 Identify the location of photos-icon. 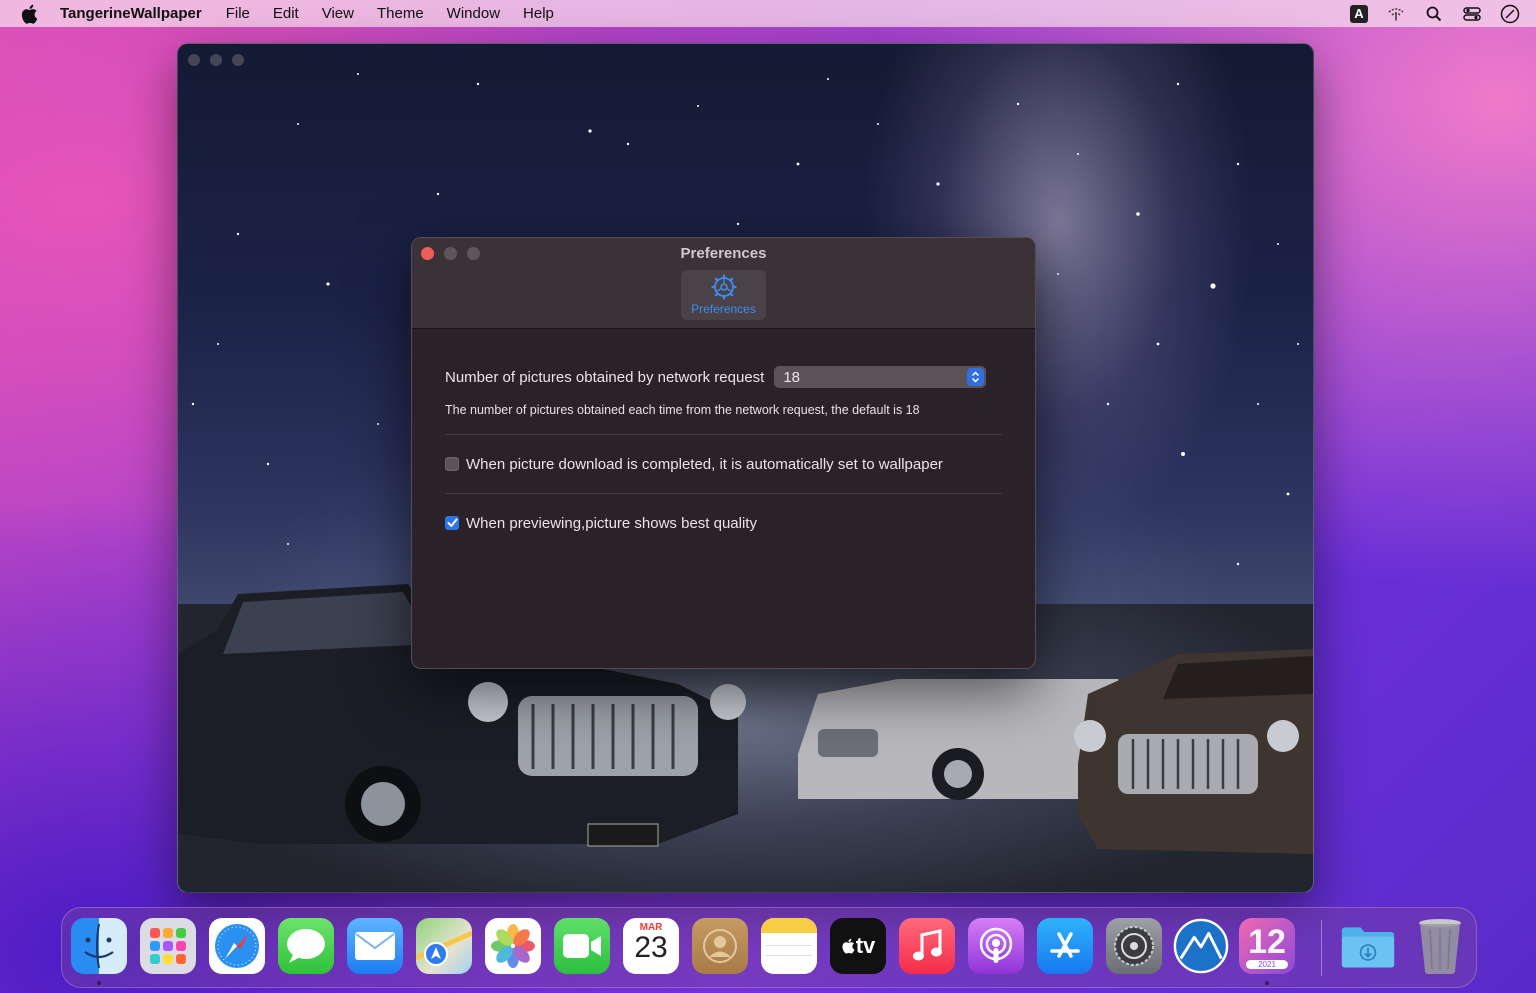
(513, 946).